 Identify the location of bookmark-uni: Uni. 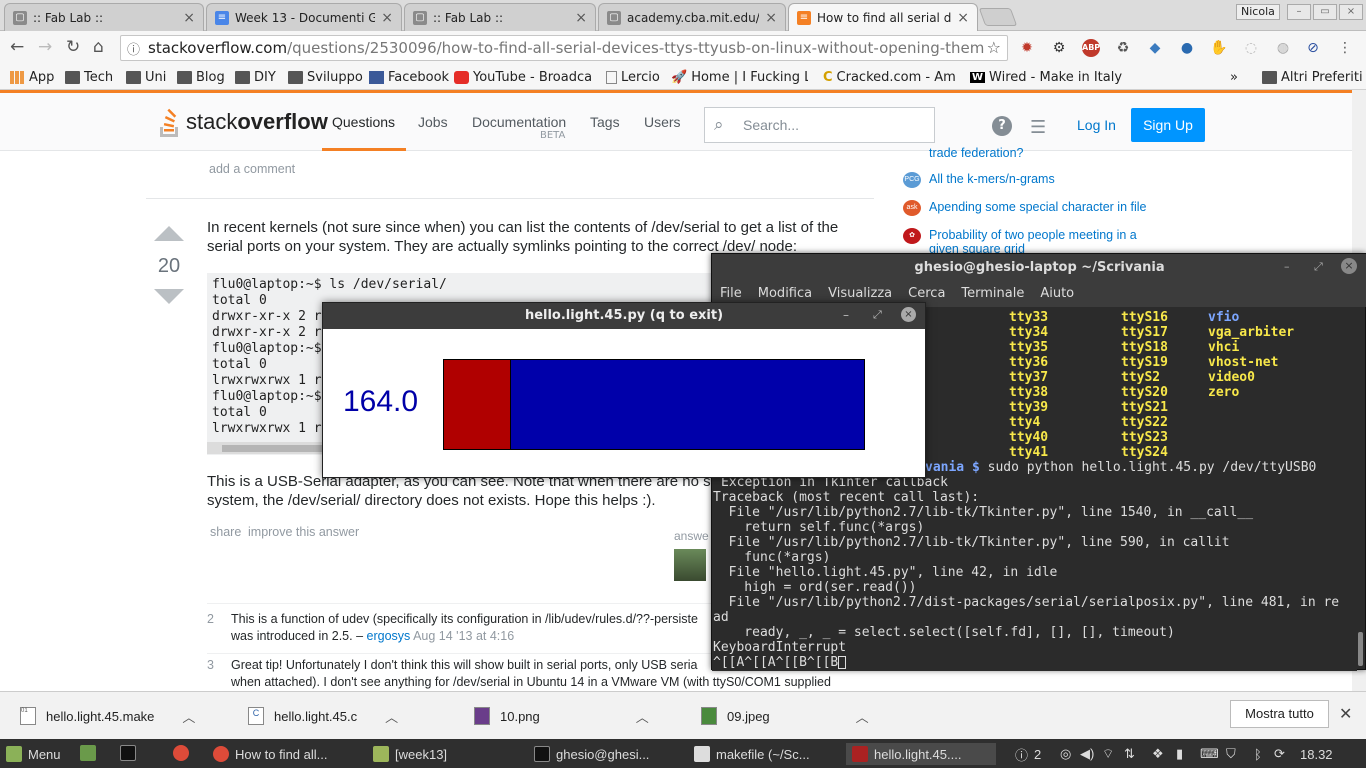
(146, 77).